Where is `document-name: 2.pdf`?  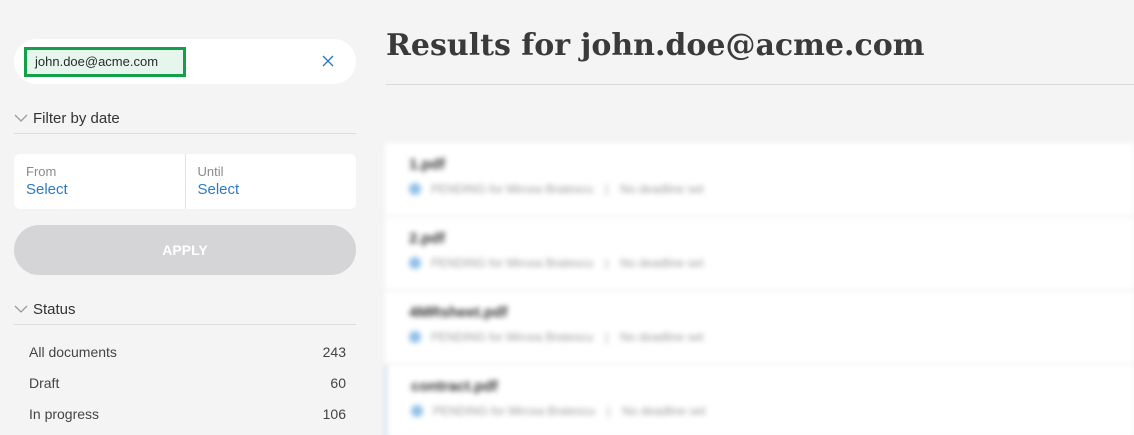 document-name: 2.pdf is located at coordinates (427, 238).